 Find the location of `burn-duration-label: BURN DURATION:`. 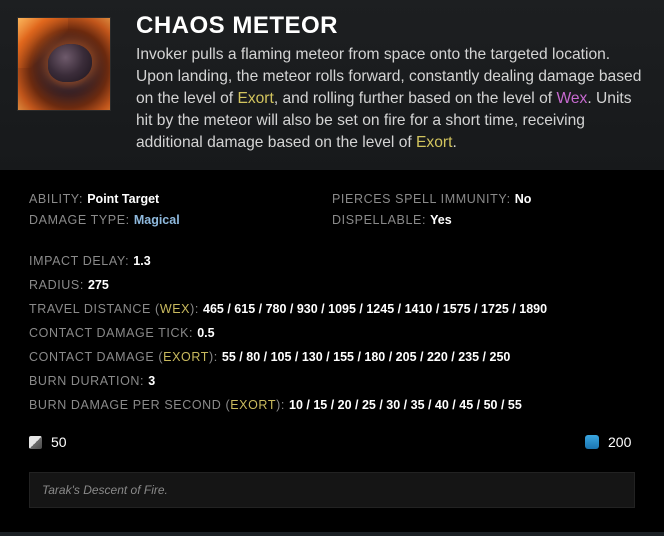

burn-duration-label: BURN DURATION: is located at coordinates (87, 381).